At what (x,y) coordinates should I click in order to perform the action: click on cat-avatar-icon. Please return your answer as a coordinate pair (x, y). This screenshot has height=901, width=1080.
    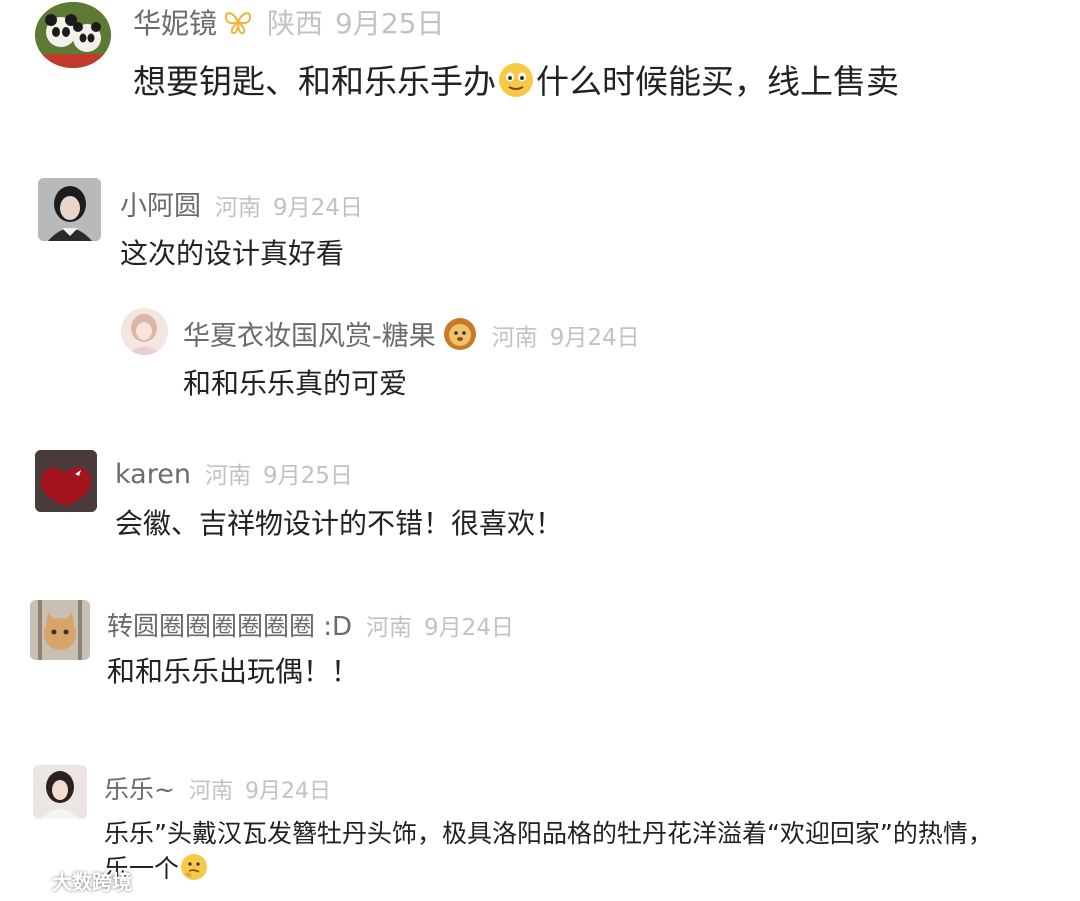
    Looking at the image, I should click on (60, 630).